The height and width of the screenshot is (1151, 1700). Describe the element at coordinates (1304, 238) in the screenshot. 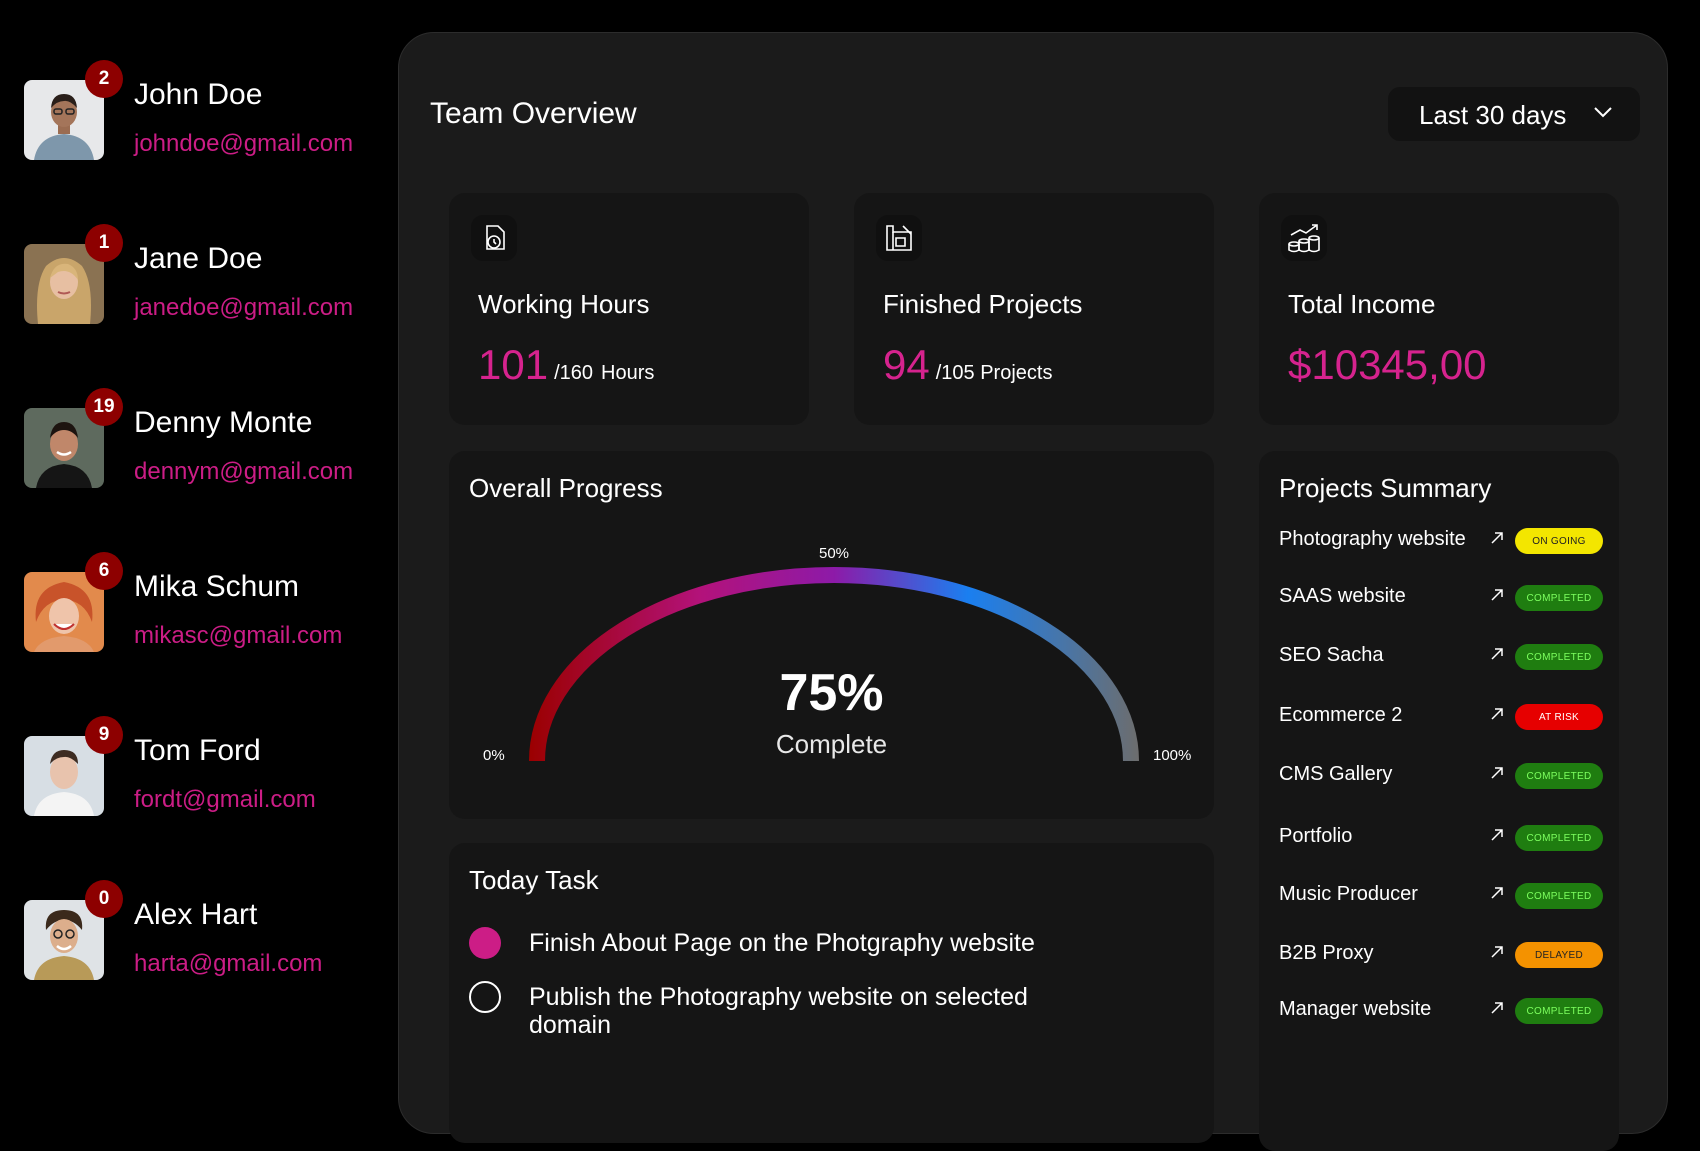

I see `coins-growth-icon` at that location.